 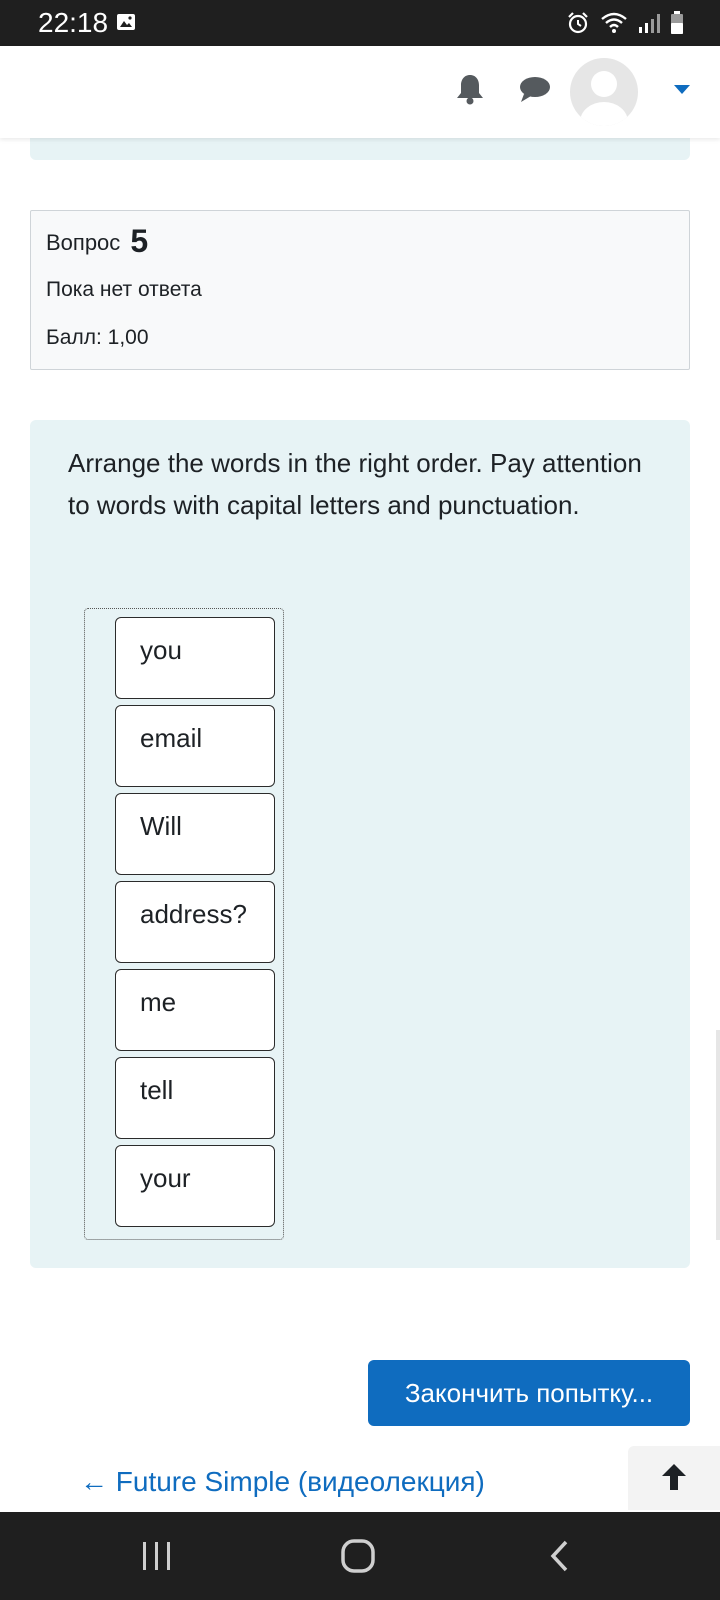 I want to click on ordering-item: email, so click(x=195, y=746).